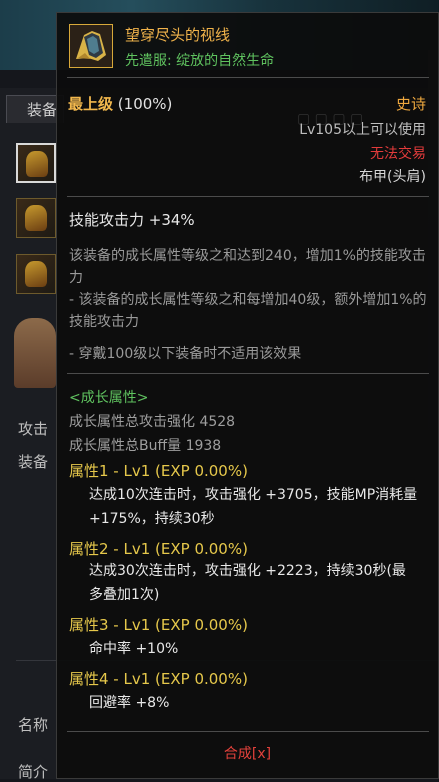 Image resolution: width=439 pixels, height=782 pixels. Describe the element at coordinates (248, 373) in the screenshot. I see `divider-growth` at that location.